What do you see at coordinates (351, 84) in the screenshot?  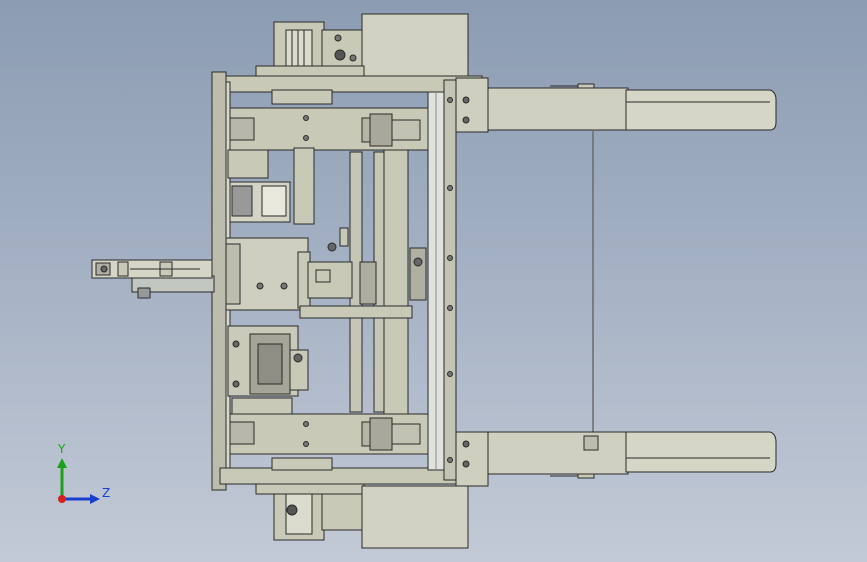 I see `top-crossbar` at bounding box center [351, 84].